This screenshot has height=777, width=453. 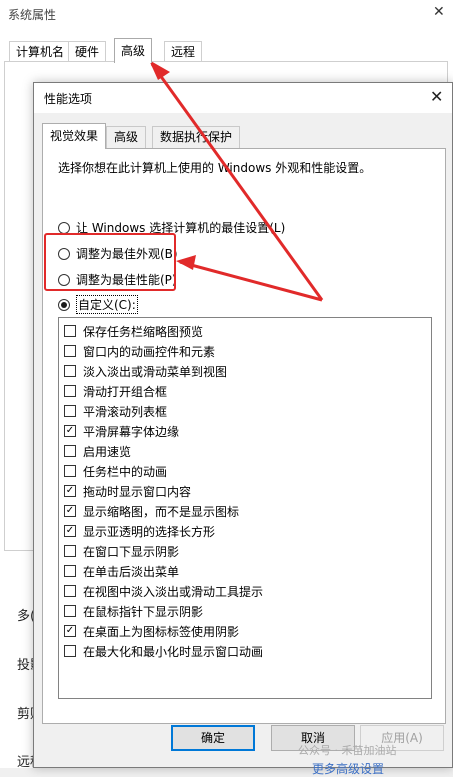 I want to click on arrow-to-radio-options, so click(x=249, y=278).